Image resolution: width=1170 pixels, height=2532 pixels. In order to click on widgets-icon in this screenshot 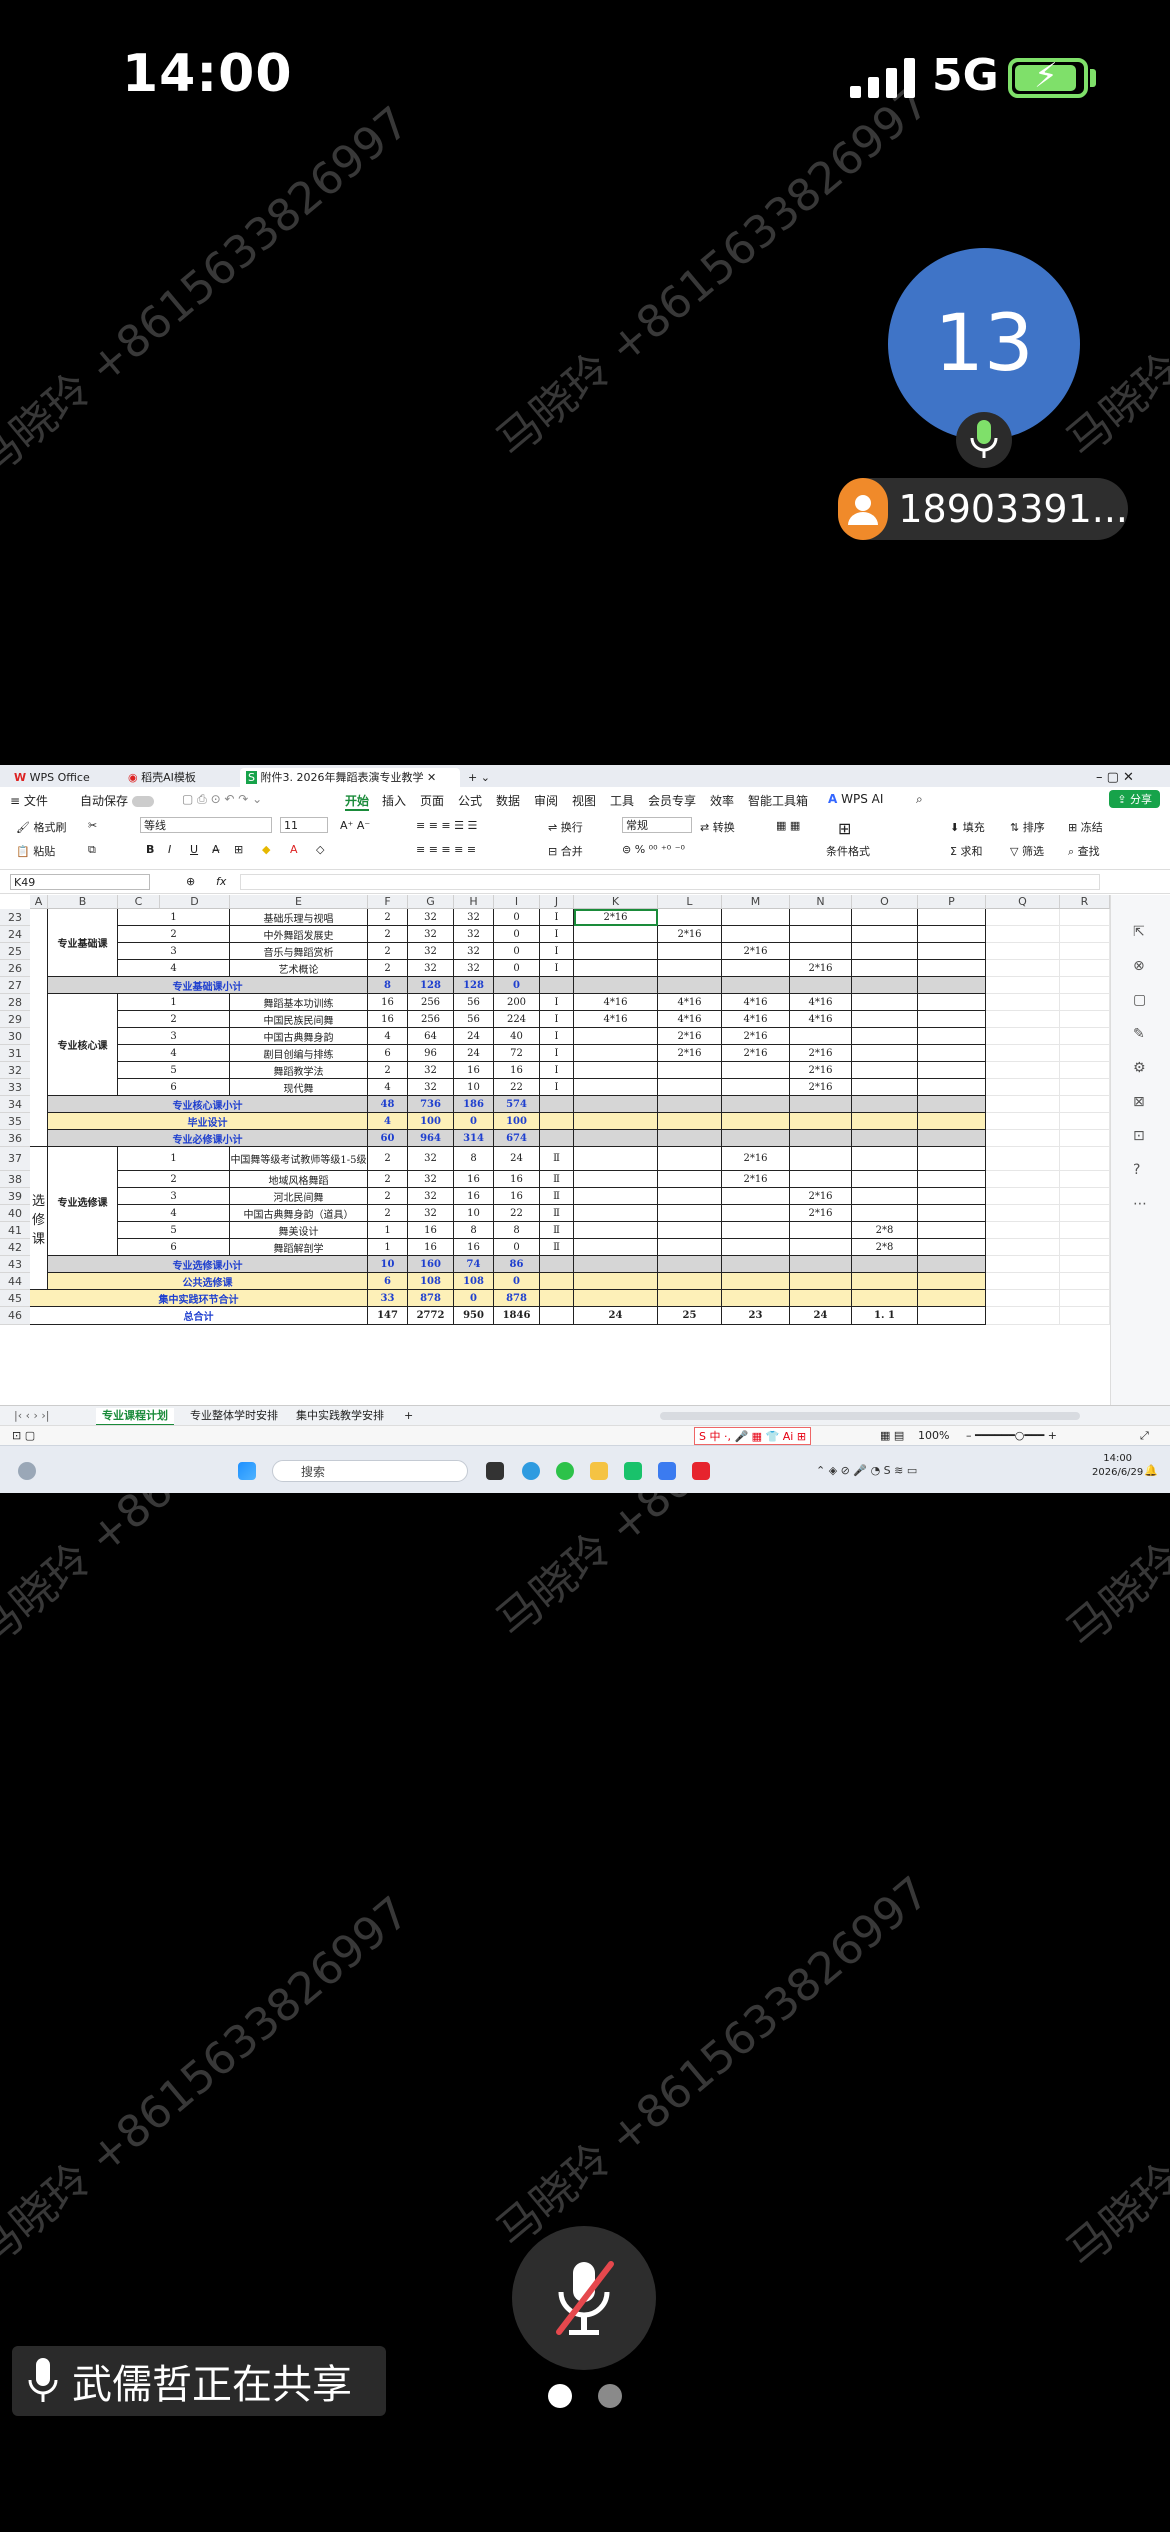, I will do `click(27, 1471)`.